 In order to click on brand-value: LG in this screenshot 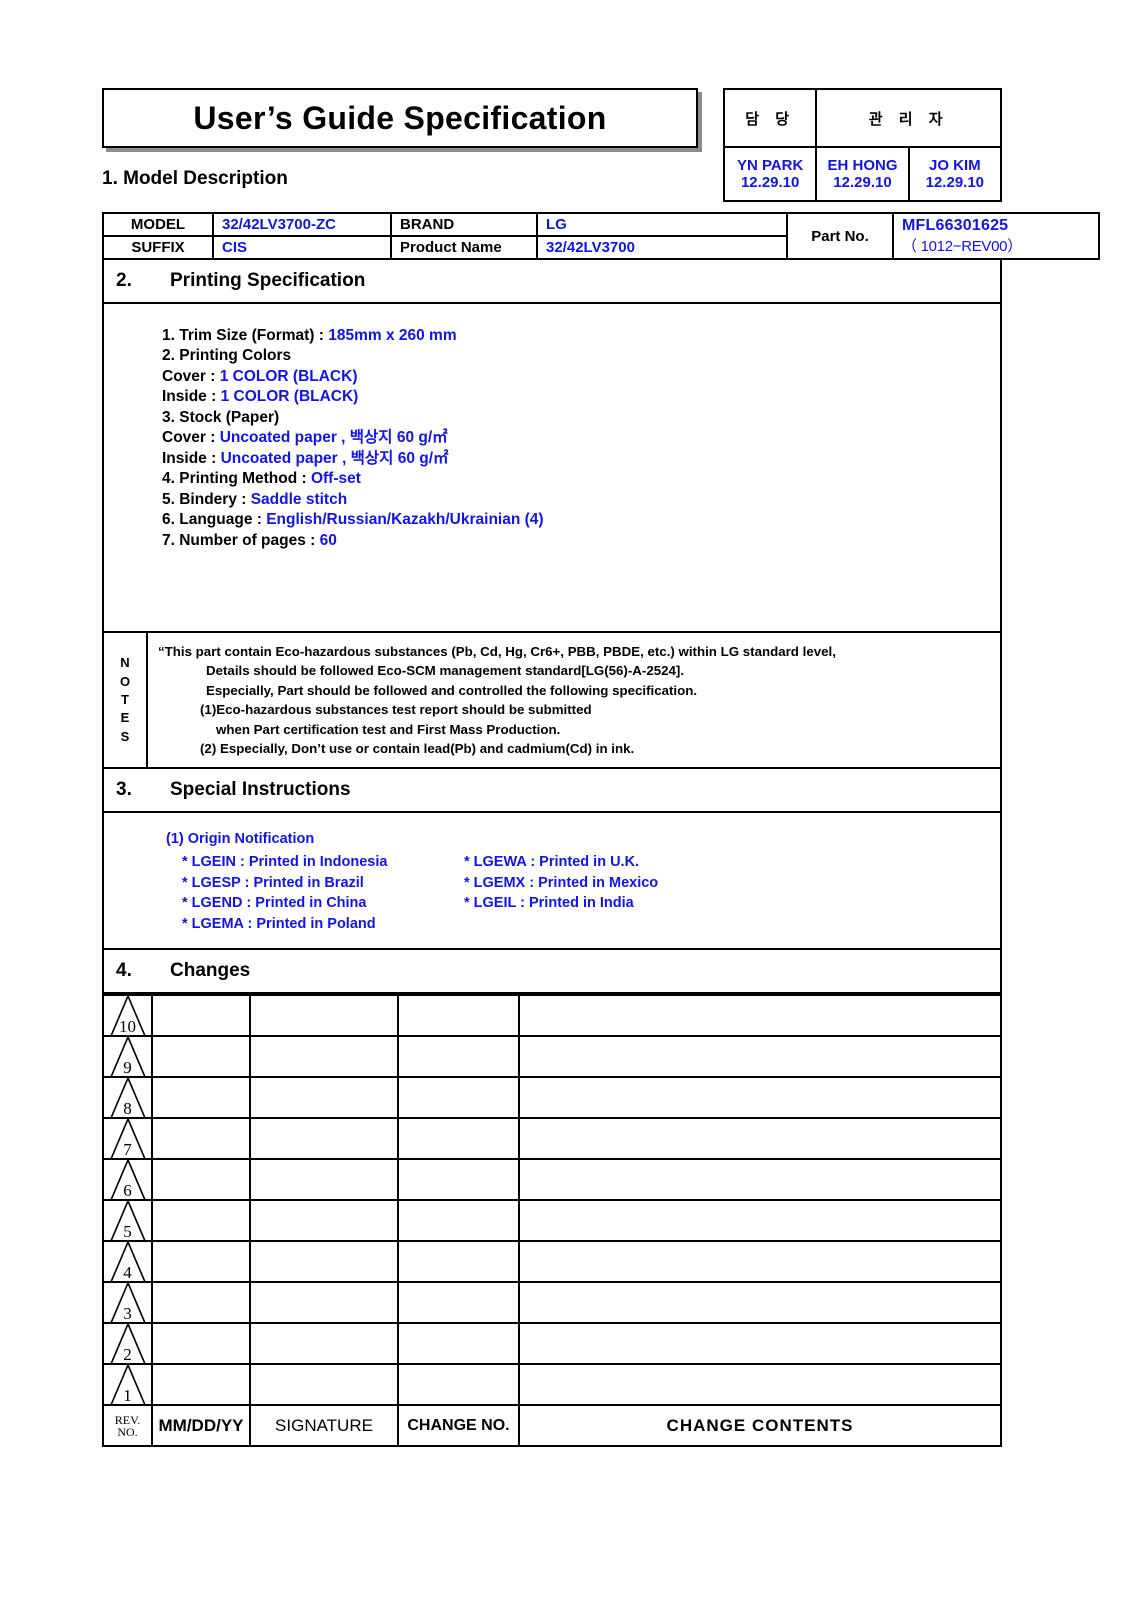, I will do `click(662, 224)`.